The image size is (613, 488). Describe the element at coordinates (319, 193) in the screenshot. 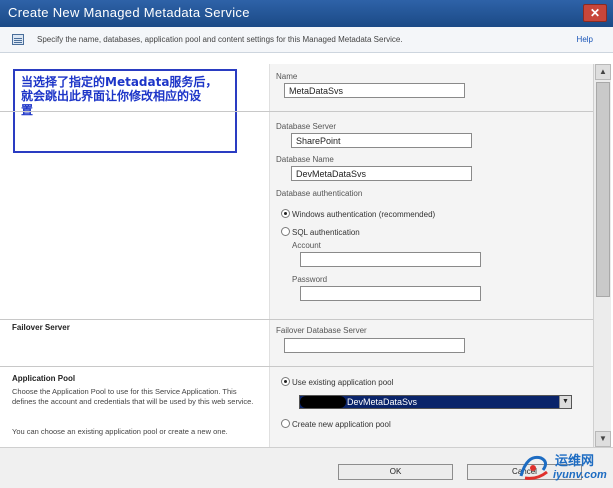

I see `database-auth-label: Database authentication` at that location.